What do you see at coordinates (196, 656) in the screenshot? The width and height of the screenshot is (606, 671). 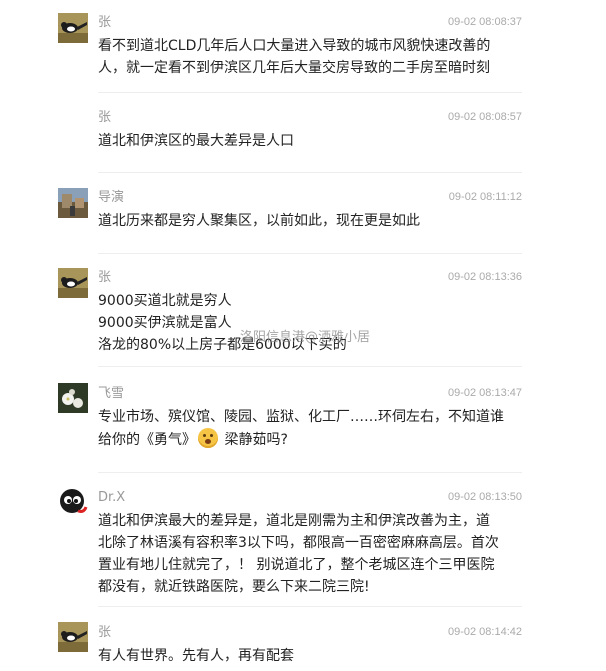 I see `comment-text: 有人有世界。先有人，再有配套` at bounding box center [196, 656].